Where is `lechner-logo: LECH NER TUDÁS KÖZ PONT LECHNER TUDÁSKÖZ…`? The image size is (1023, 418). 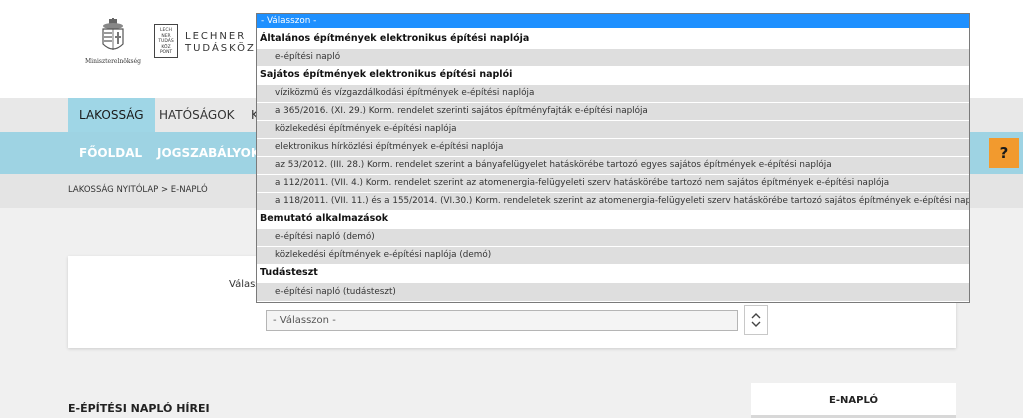 lechner-logo: LECH NER TUDÁS KÖZ PONT LECHNER TUDÁSKÖZ… is located at coordinates (209, 43).